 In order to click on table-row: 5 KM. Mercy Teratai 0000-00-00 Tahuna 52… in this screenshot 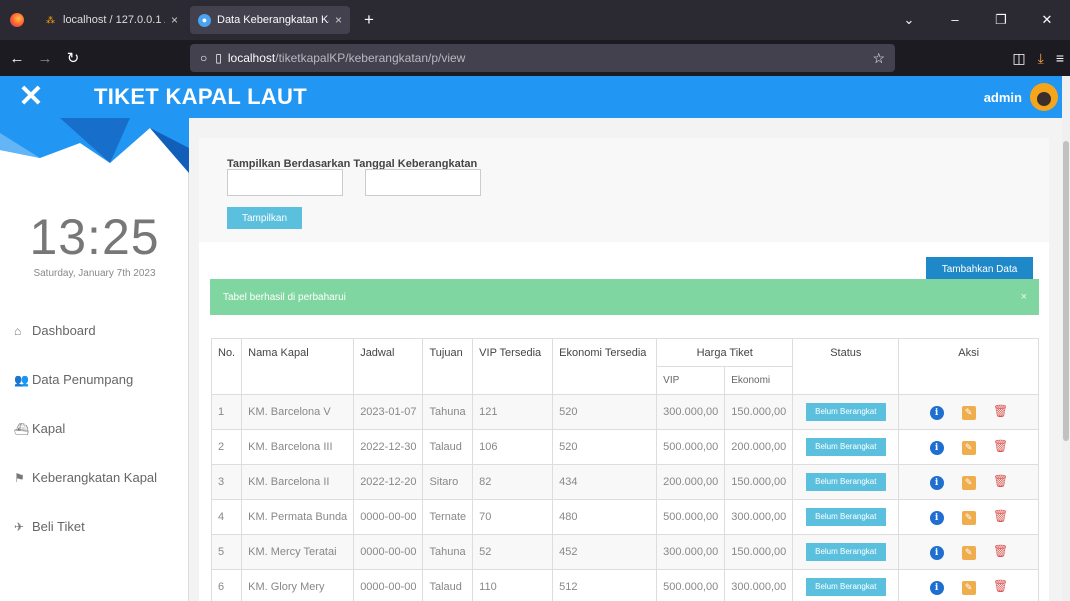, I will do `click(624, 552)`.